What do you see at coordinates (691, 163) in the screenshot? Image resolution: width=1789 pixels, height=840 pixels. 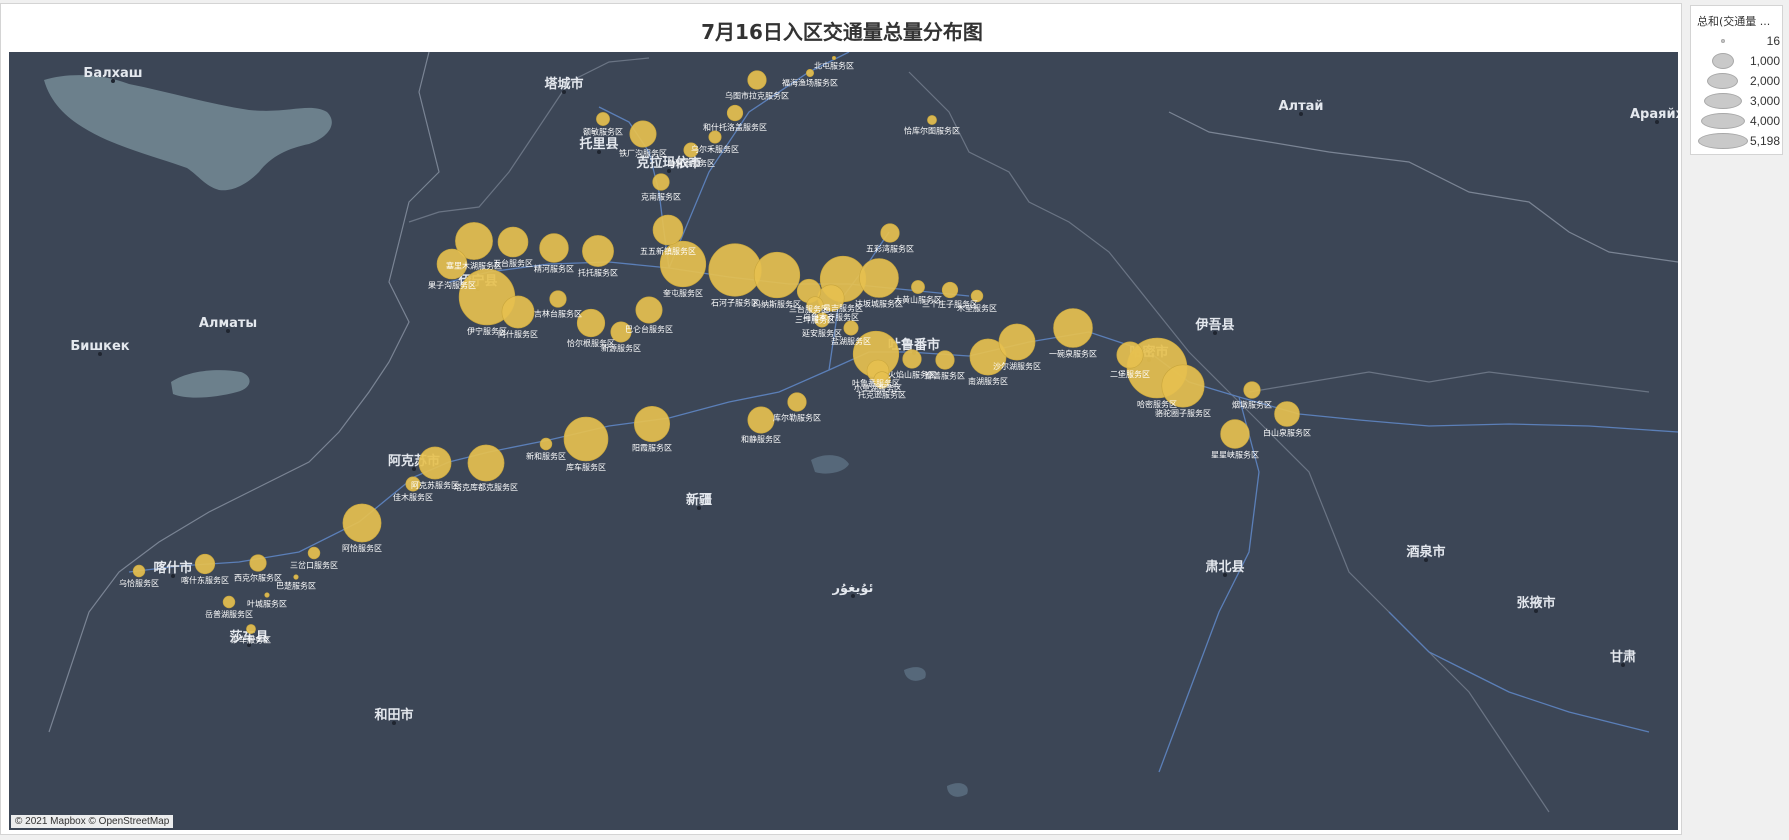 I see `service-area-label: 白碱滩服务区` at bounding box center [691, 163].